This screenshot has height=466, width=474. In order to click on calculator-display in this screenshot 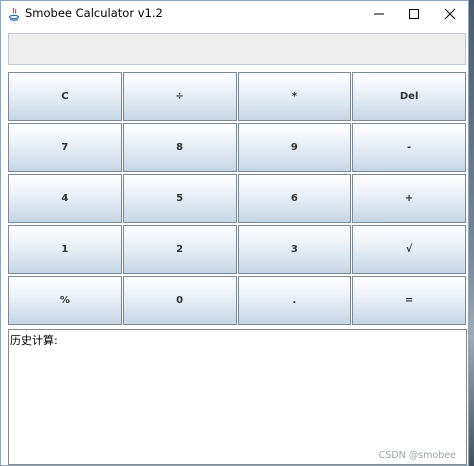, I will do `click(237, 49)`.